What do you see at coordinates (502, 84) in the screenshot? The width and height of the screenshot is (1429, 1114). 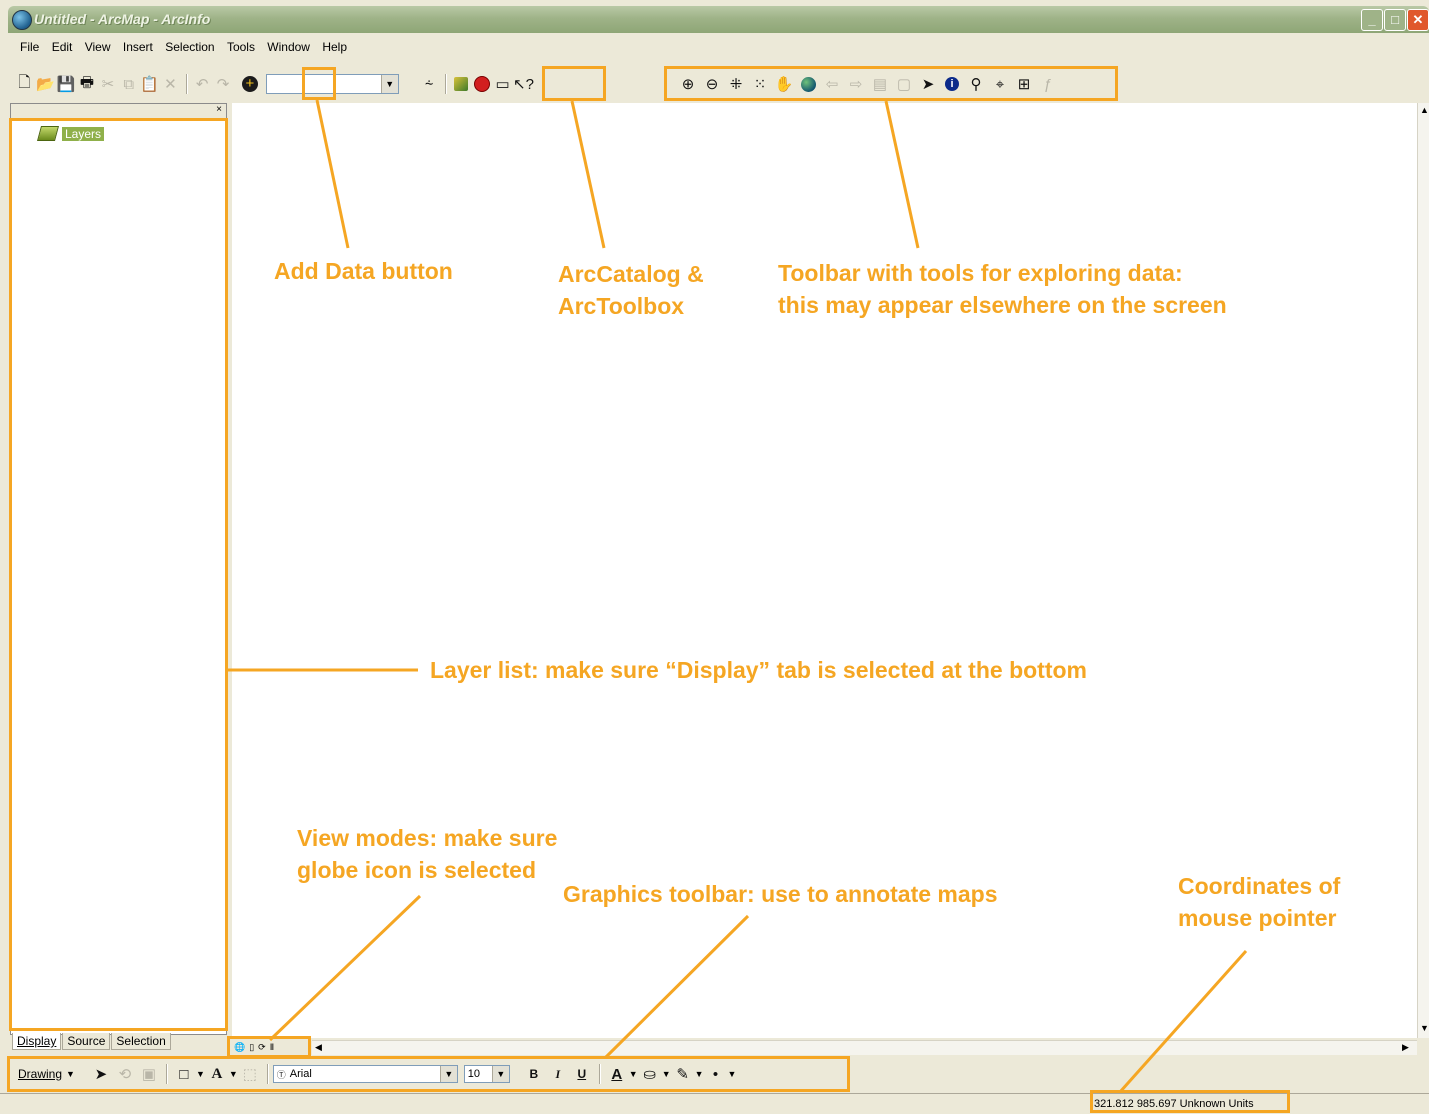 I see `command-line-icon: ▭` at bounding box center [502, 84].